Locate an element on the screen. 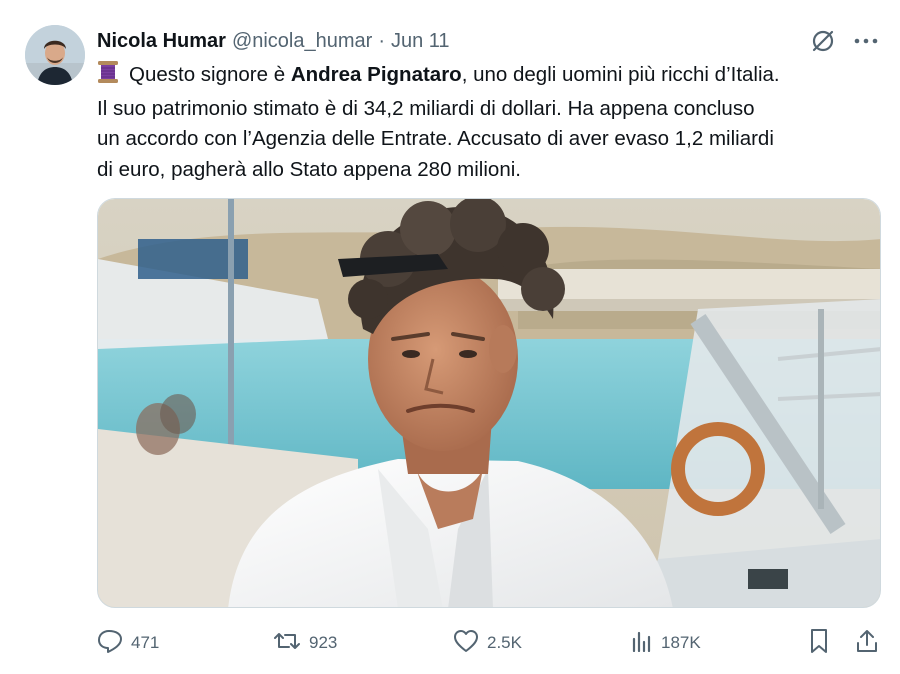  thread-spool-icon is located at coordinates (108, 77).